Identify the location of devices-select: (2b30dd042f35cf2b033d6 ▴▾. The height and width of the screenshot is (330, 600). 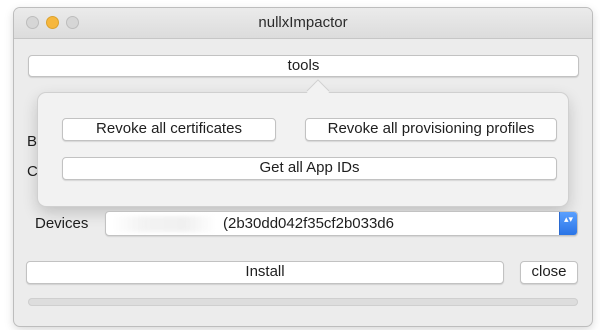
(341, 223).